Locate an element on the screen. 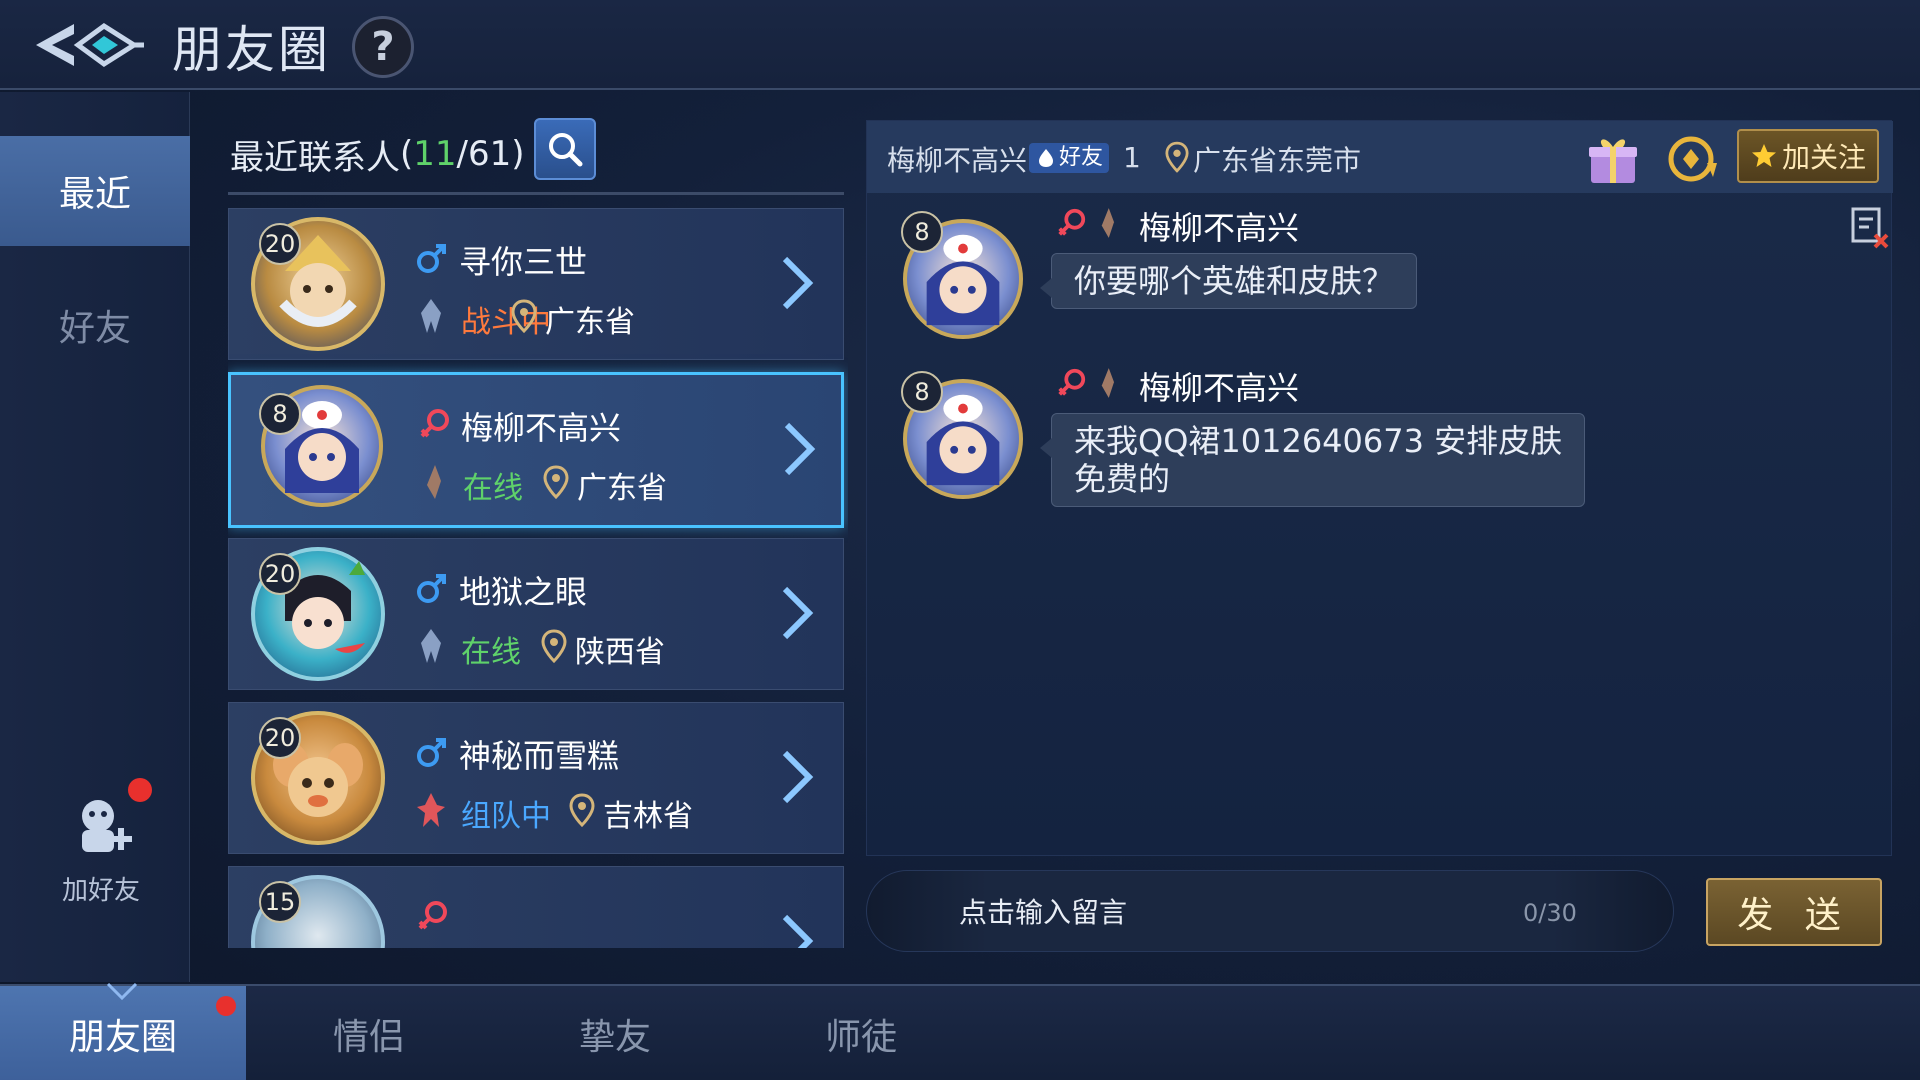 The width and height of the screenshot is (1920, 1080). search-icon is located at coordinates (566, 150).